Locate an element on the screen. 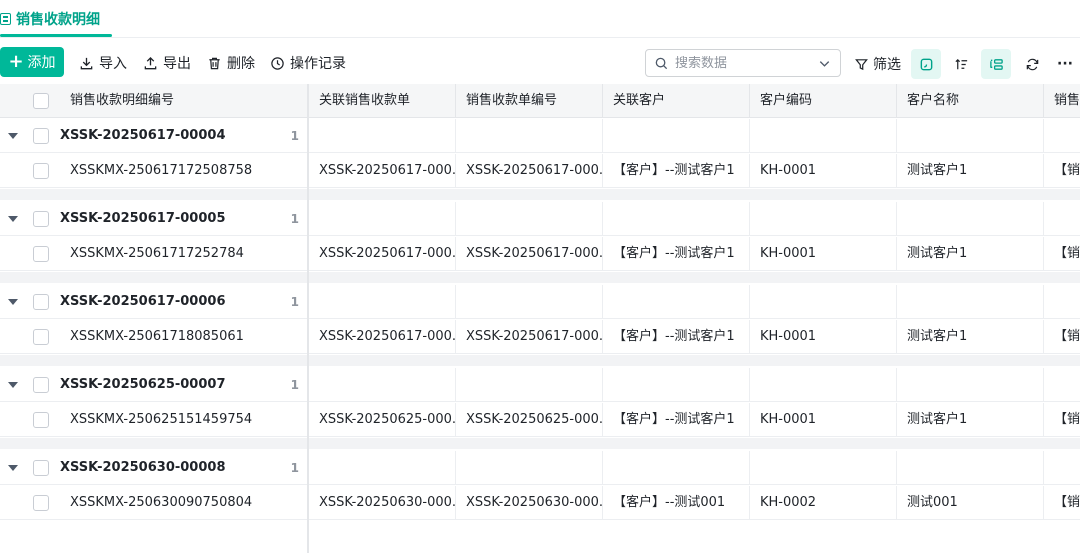 The height and width of the screenshot is (553, 1080). cell-detail-id: XSSKMX-250625151459754 is located at coordinates (183, 420).